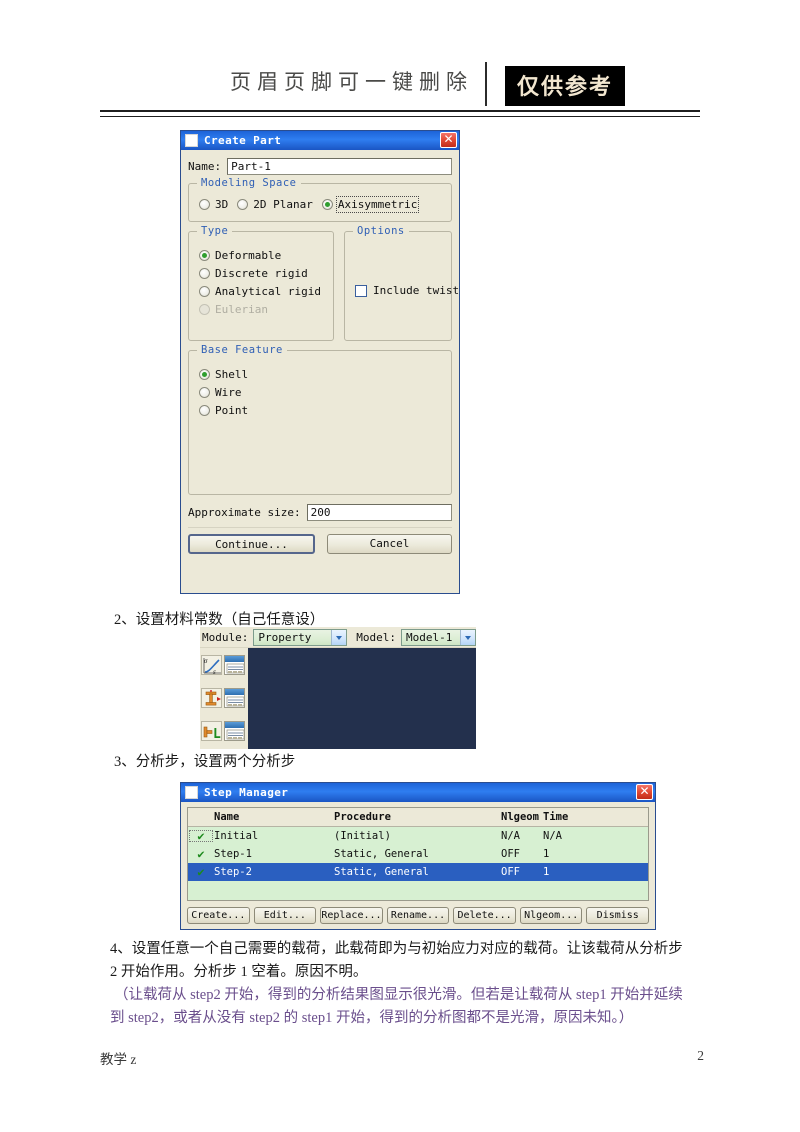 The image size is (800, 1132). Describe the element at coordinates (283, 204) in the screenshot. I see `radio-2d-planar-label: 2D Planar` at that location.